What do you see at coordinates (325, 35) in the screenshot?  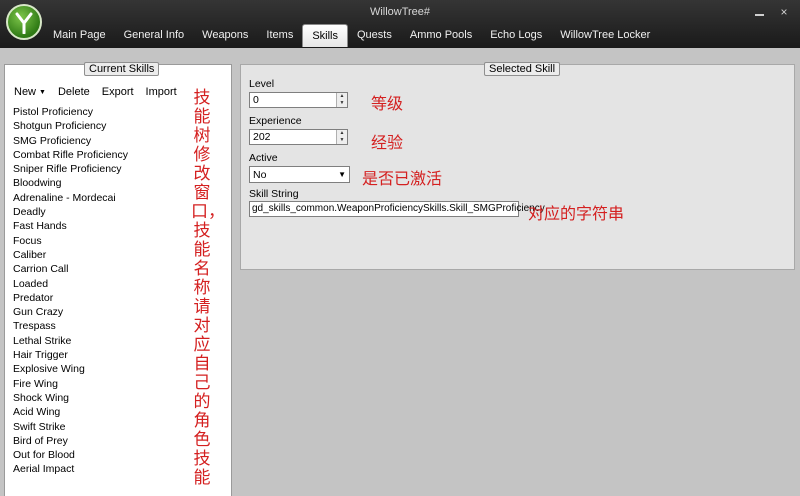 I see `tab-skills: Skills` at bounding box center [325, 35].